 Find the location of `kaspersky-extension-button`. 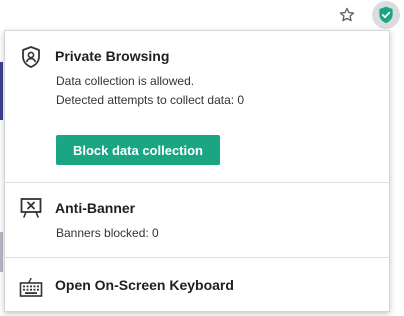

kaspersky-extension-button is located at coordinates (386, 15).